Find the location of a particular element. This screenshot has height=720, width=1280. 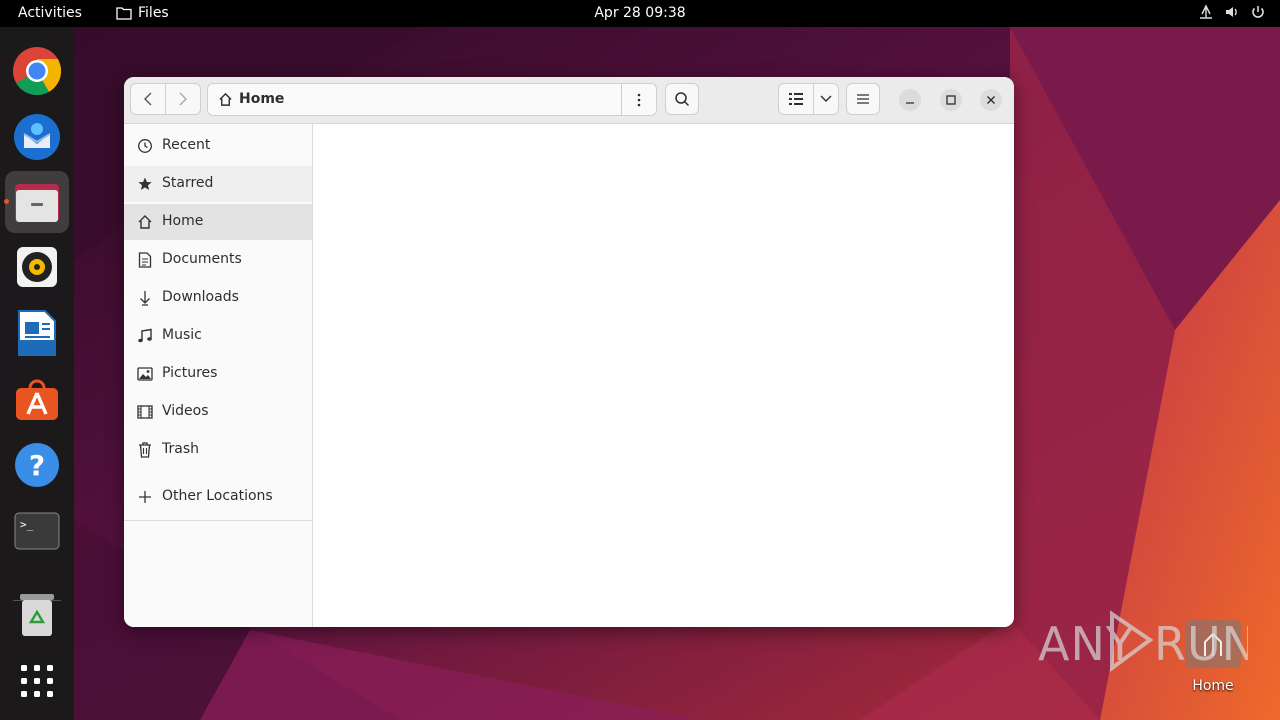

star-icon is located at coordinates (145, 183).